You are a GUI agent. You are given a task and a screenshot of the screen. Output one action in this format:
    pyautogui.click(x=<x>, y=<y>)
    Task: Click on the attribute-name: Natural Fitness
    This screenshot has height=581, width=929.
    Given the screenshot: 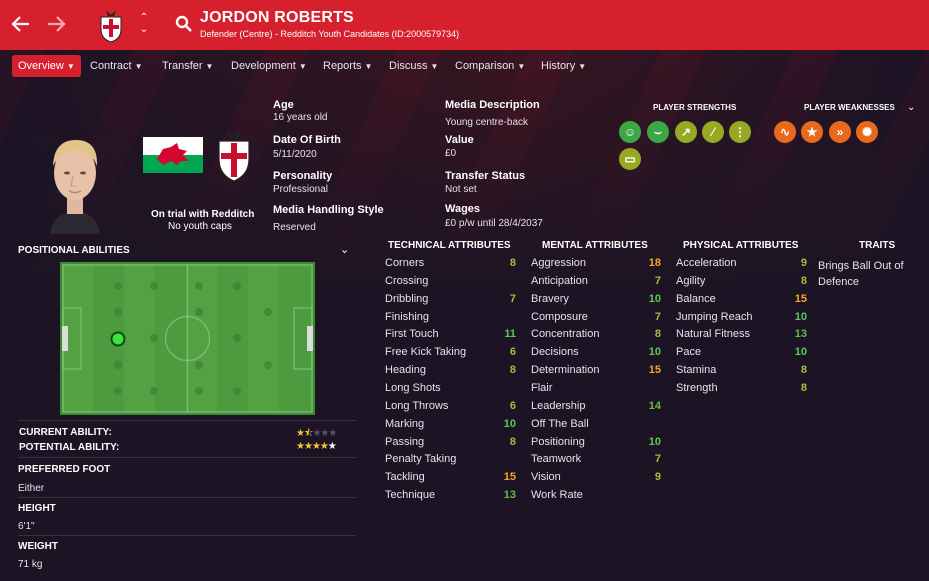 What is the action you would take?
    pyautogui.click(x=713, y=334)
    